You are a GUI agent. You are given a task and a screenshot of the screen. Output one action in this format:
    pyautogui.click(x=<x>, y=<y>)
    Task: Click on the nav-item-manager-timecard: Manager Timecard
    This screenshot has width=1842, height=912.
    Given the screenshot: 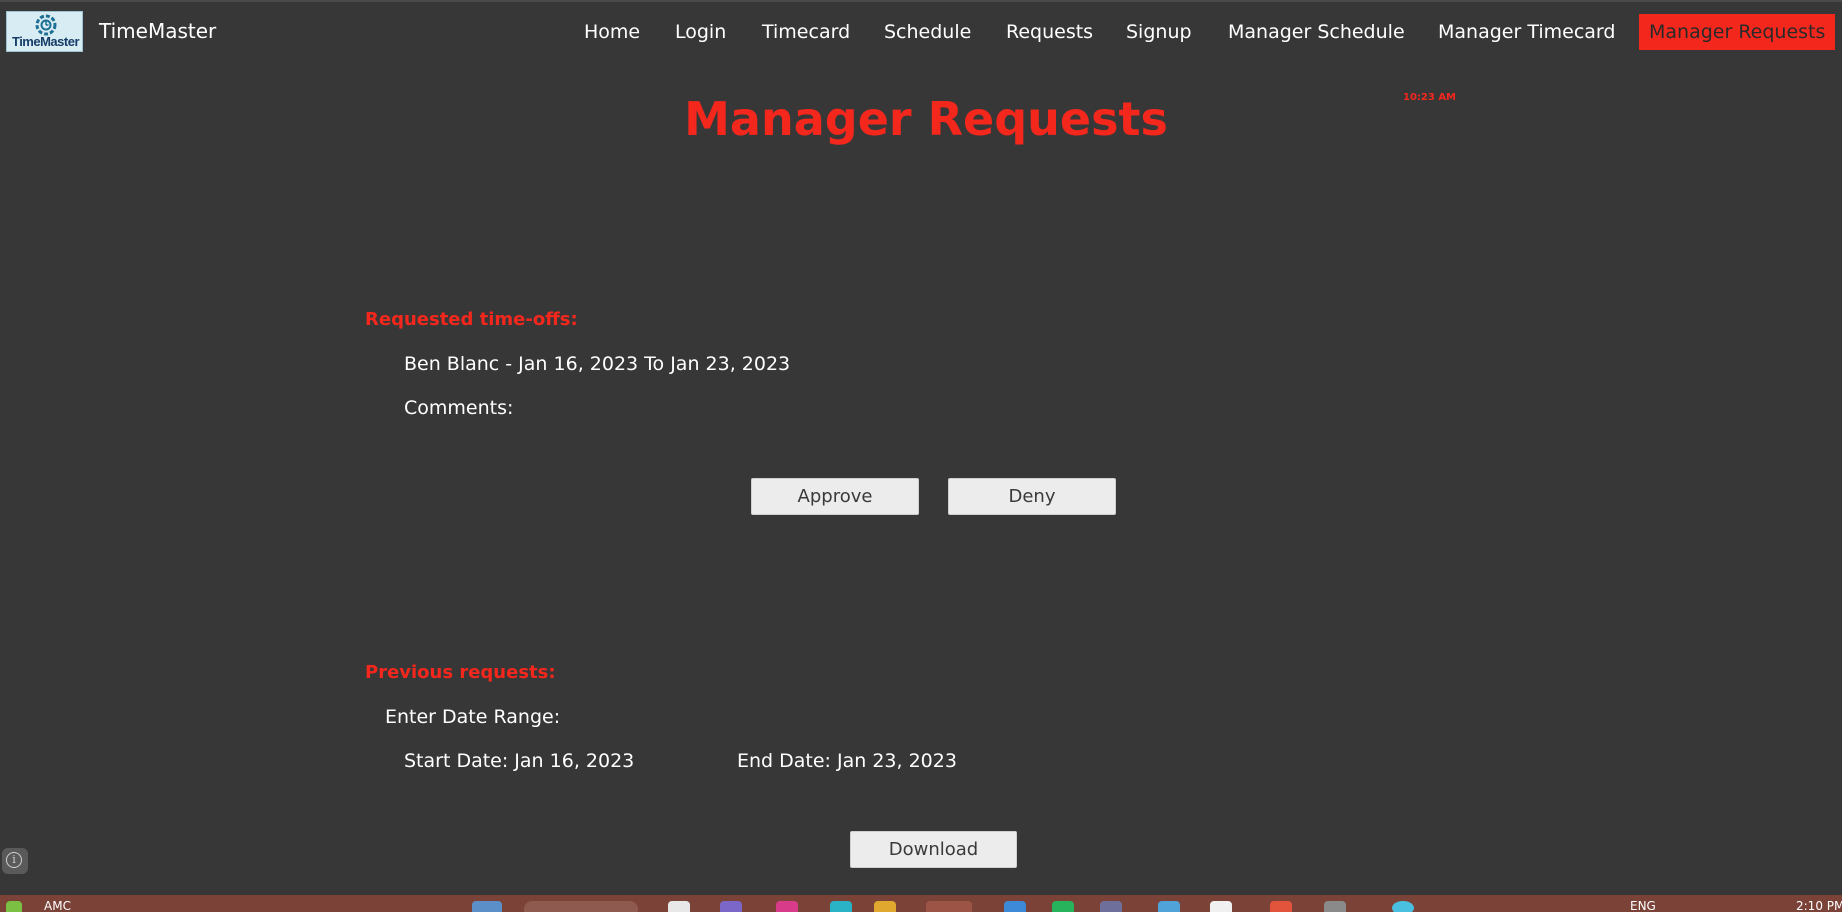 What is the action you would take?
    pyautogui.click(x=1526, y=32)
    